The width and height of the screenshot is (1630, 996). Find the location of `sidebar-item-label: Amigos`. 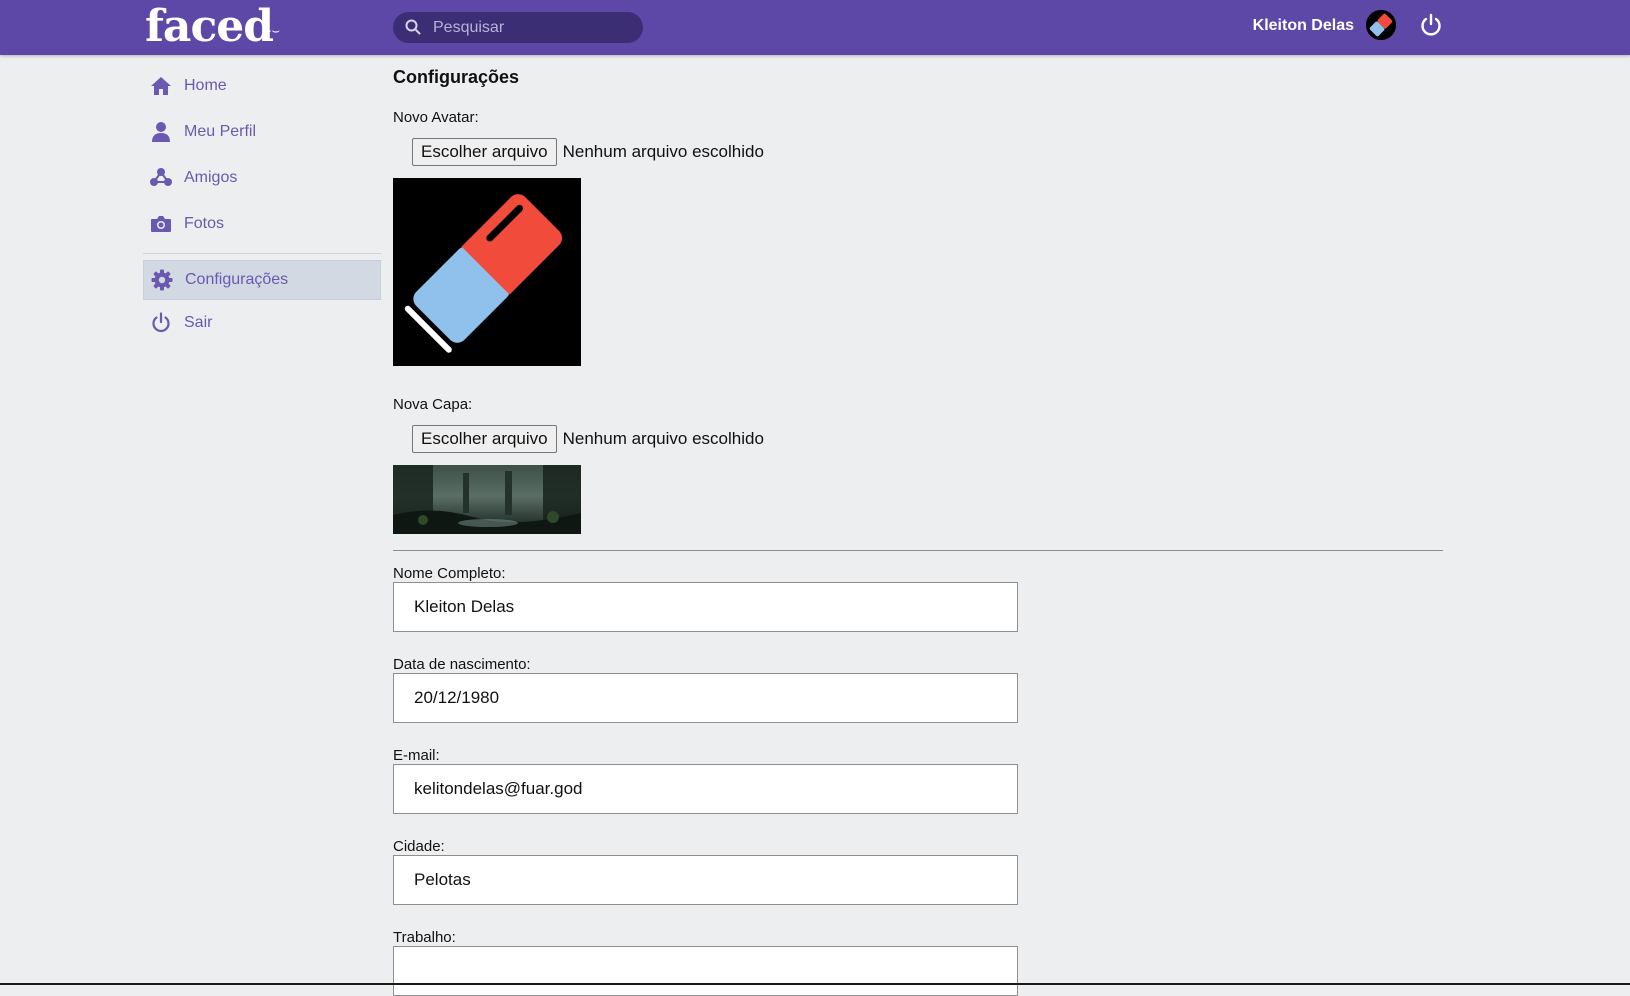

sidebar-item-label: Amigos is located at coordinates (211, 177).